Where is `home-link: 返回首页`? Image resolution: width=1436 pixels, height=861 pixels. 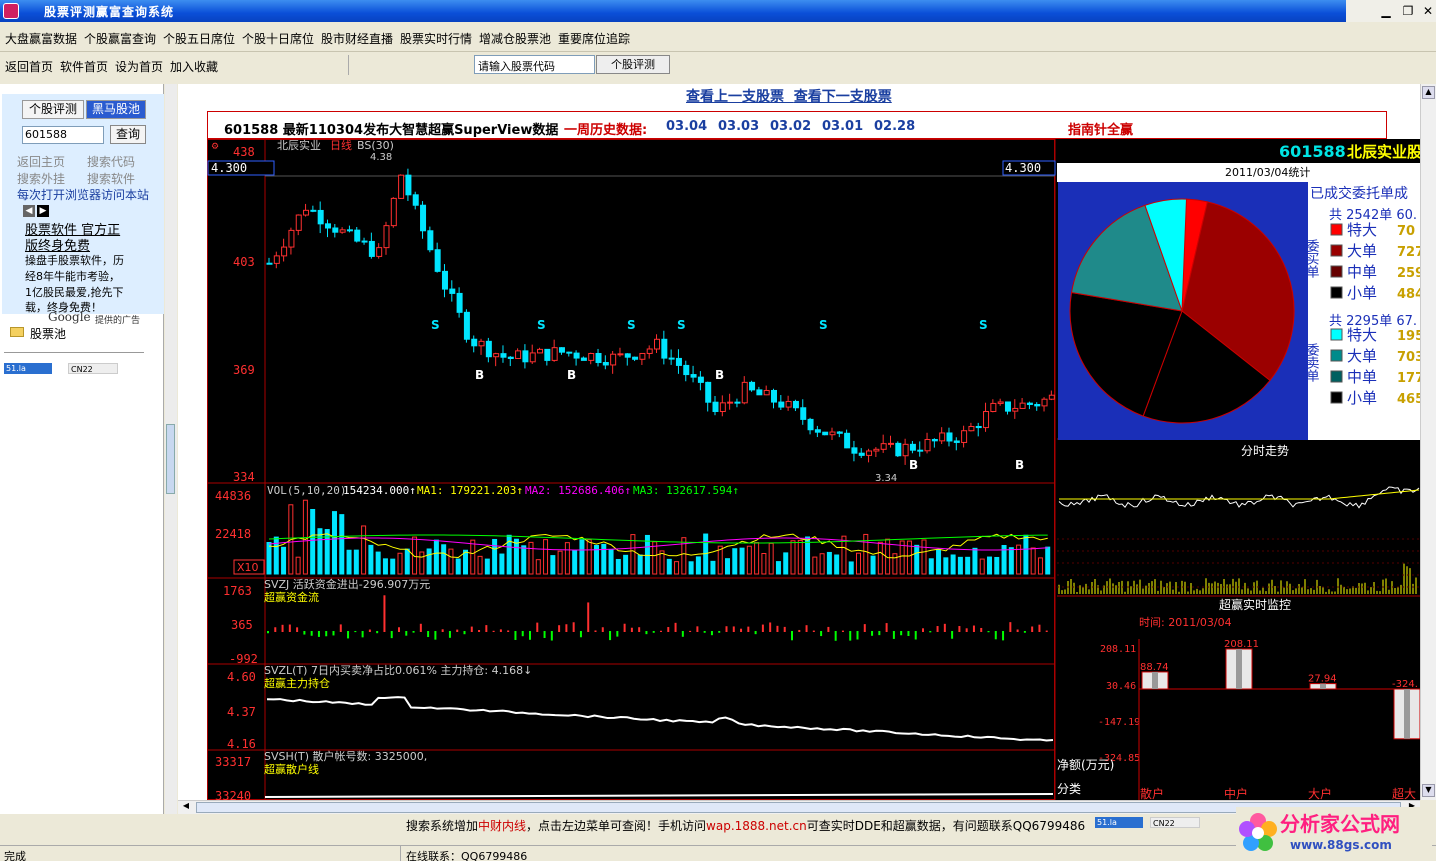
home-link: 返回首页 is located at coordinates (29, 66).